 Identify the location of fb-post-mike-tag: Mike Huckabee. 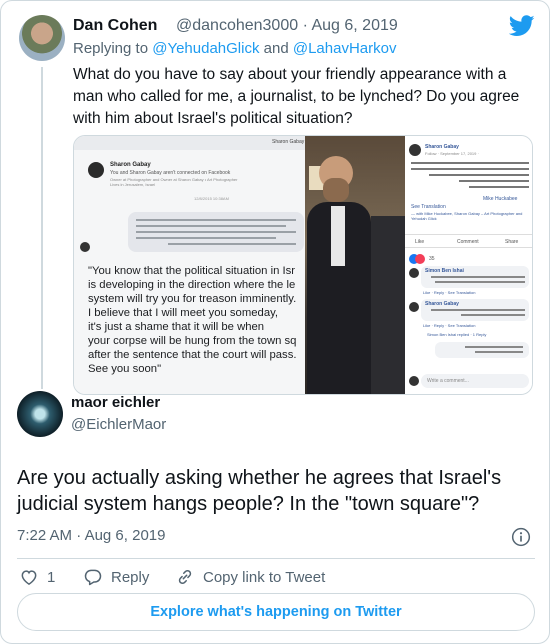
(500, 199).